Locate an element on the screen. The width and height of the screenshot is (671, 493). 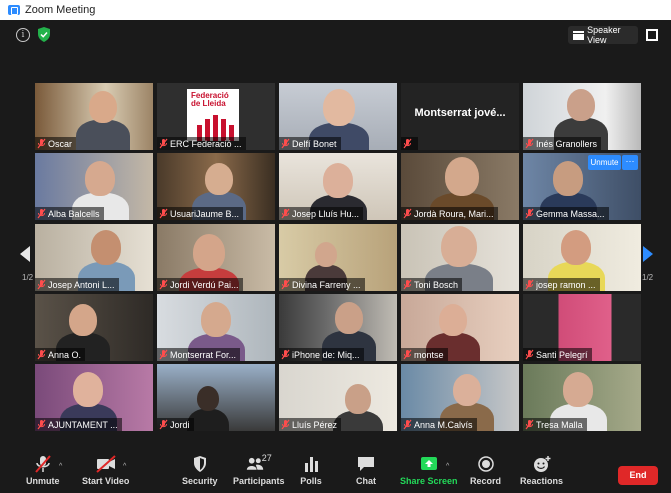
tile-unmute-button: Unmute is located at coordinates (604, 162).